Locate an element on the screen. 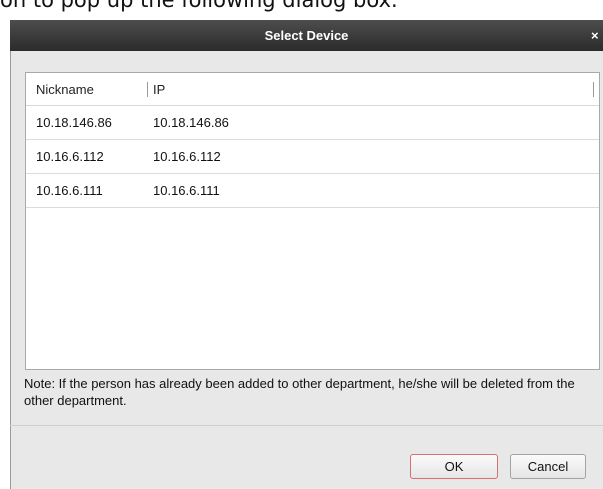 This screenshot has width=603, height=489. footer-divider is located at coordinates (306, 425).